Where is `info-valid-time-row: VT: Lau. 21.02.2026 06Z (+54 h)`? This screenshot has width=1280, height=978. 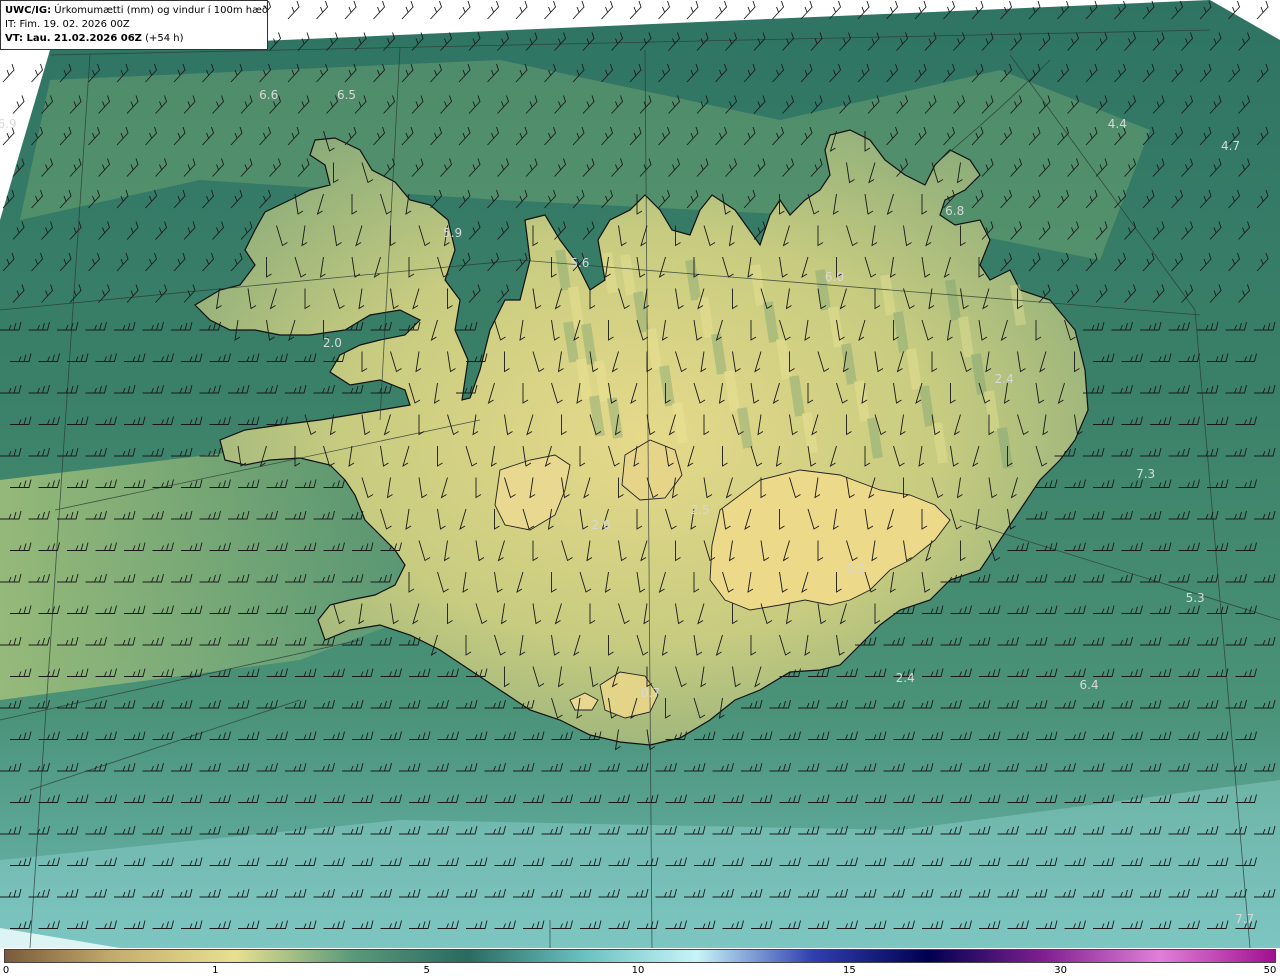 info-valid-time-row: VT: Lau. 21.02.2026 06Z (+54 h) is located at coordinates (134, 39).